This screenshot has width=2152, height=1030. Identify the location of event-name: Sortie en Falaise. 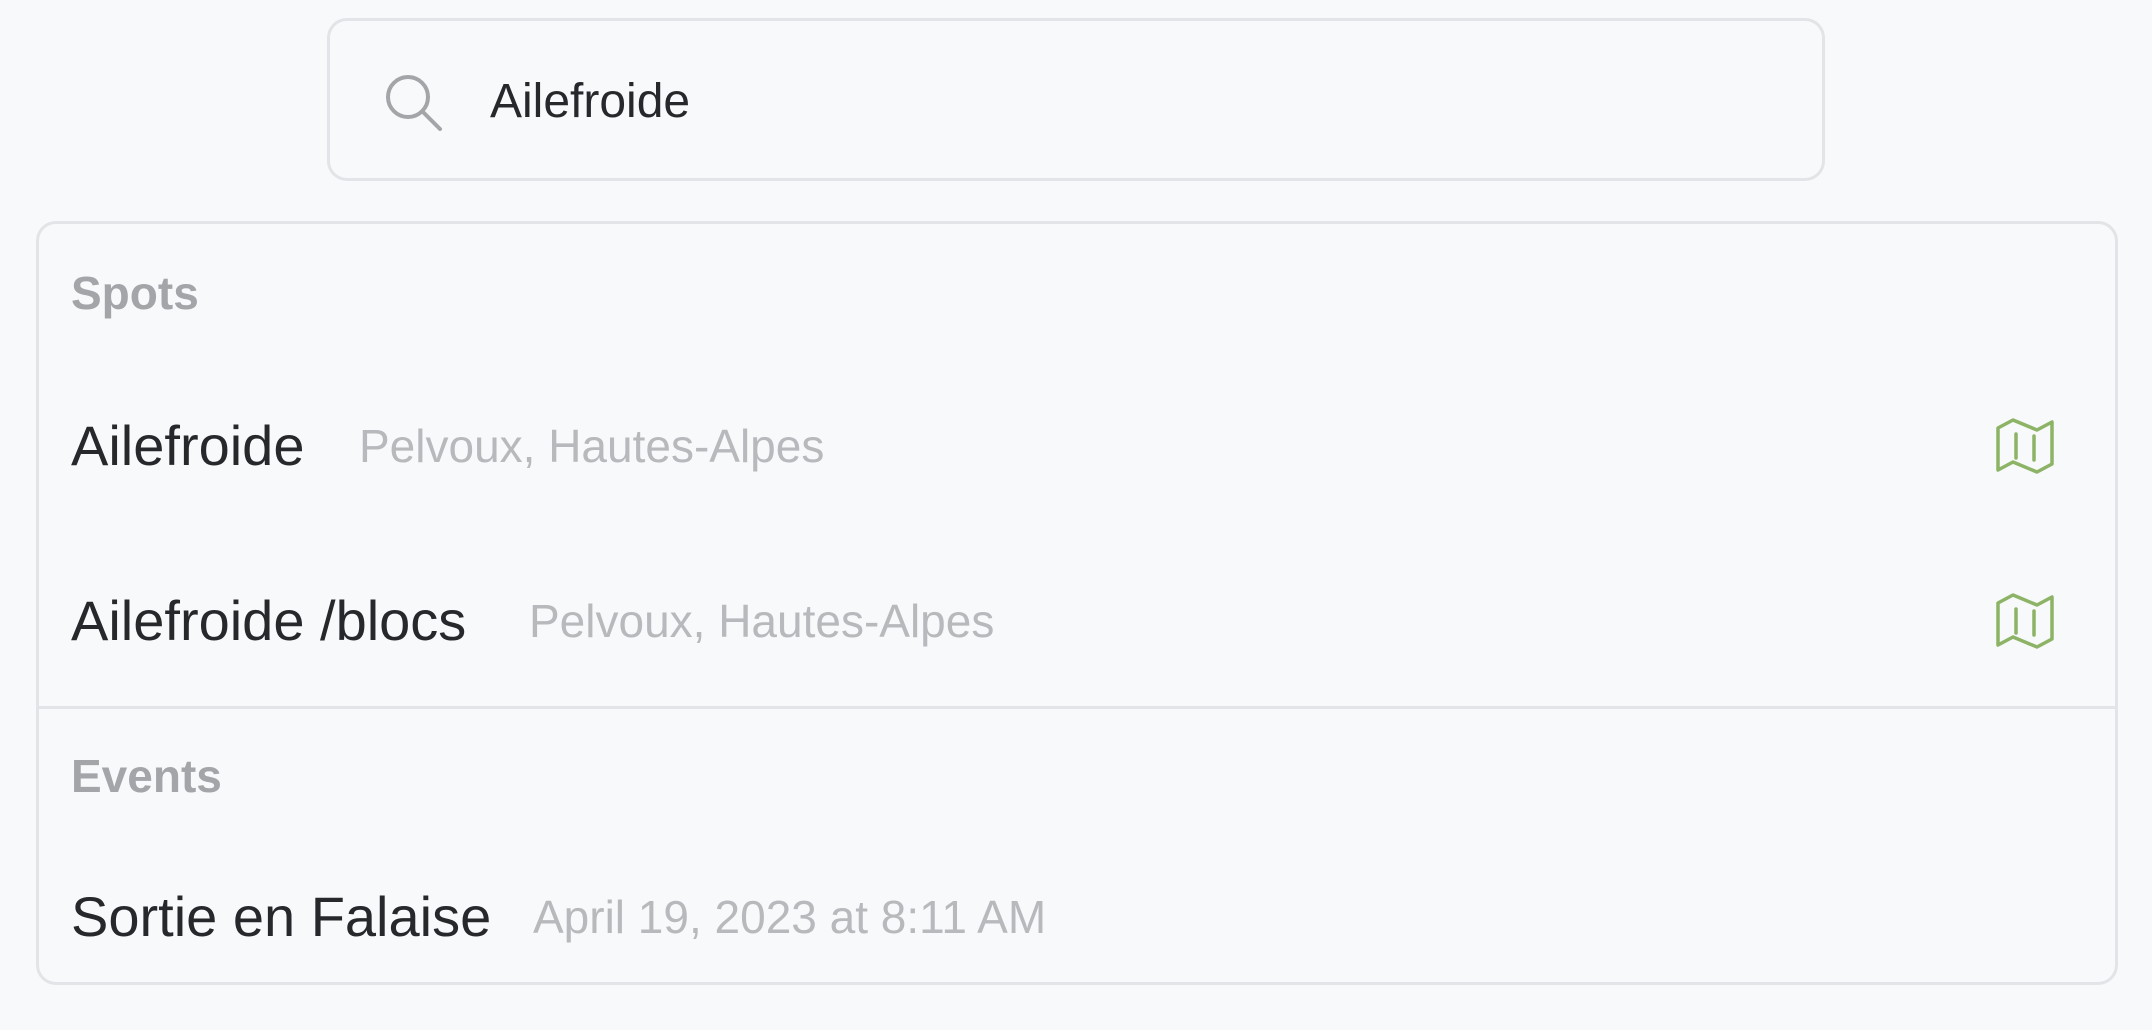
(281, 916).